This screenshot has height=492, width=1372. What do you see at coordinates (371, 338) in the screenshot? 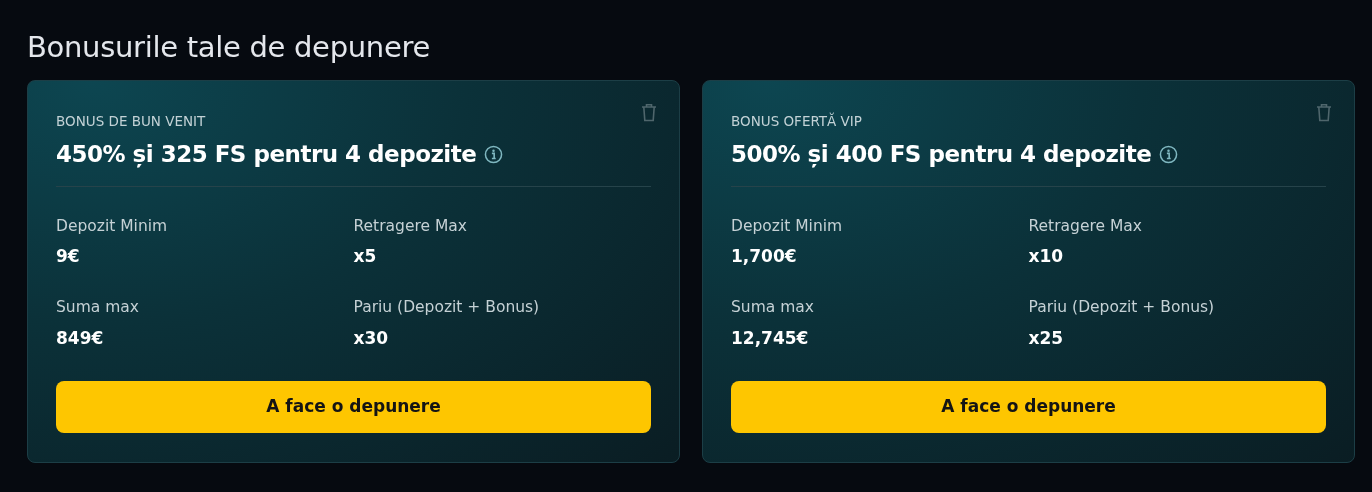
I see `stat-value: x30` at bounding box center [371, 338].